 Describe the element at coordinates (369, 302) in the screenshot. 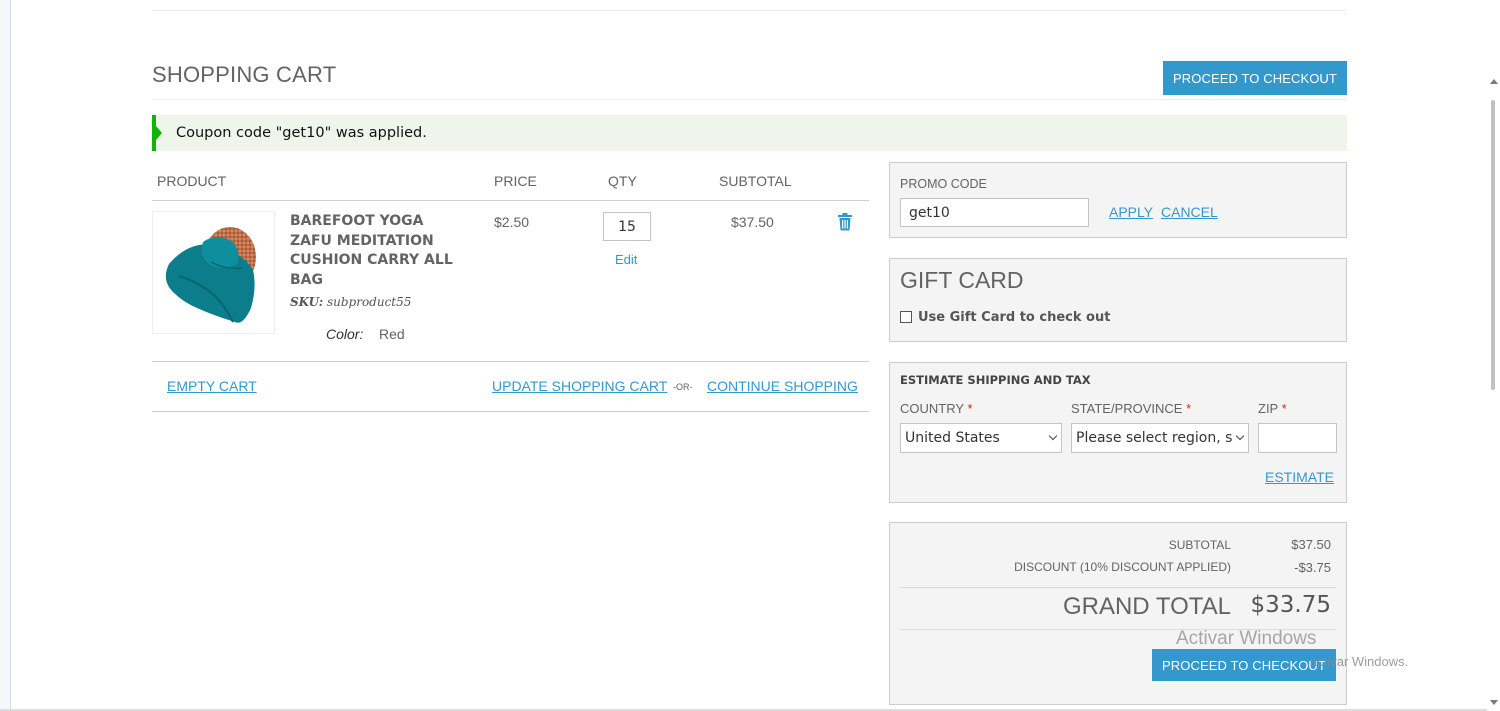

I see `sku-value: subproduct55` at that location.